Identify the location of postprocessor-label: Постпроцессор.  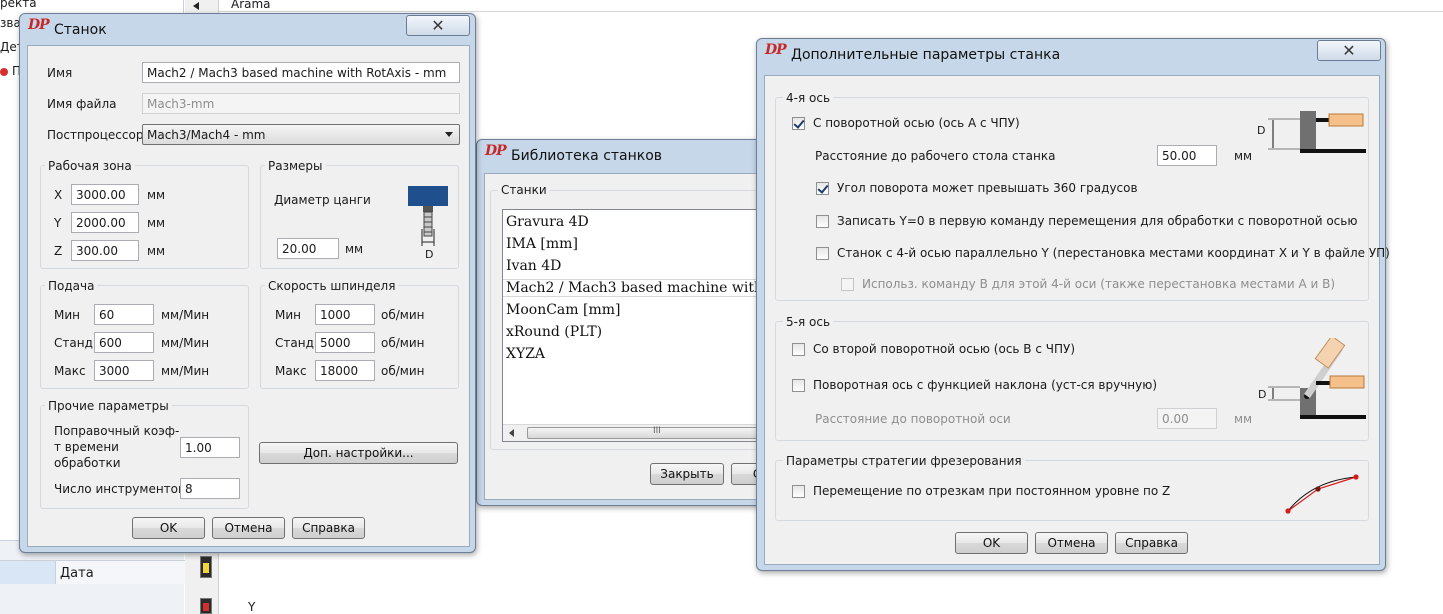
(95, 135).